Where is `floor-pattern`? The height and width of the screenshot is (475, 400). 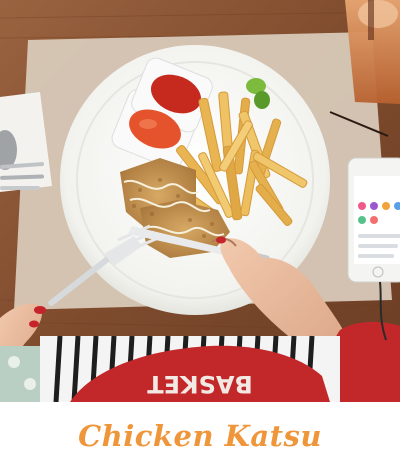
floor-pattern is located at coordinates (20, 374).